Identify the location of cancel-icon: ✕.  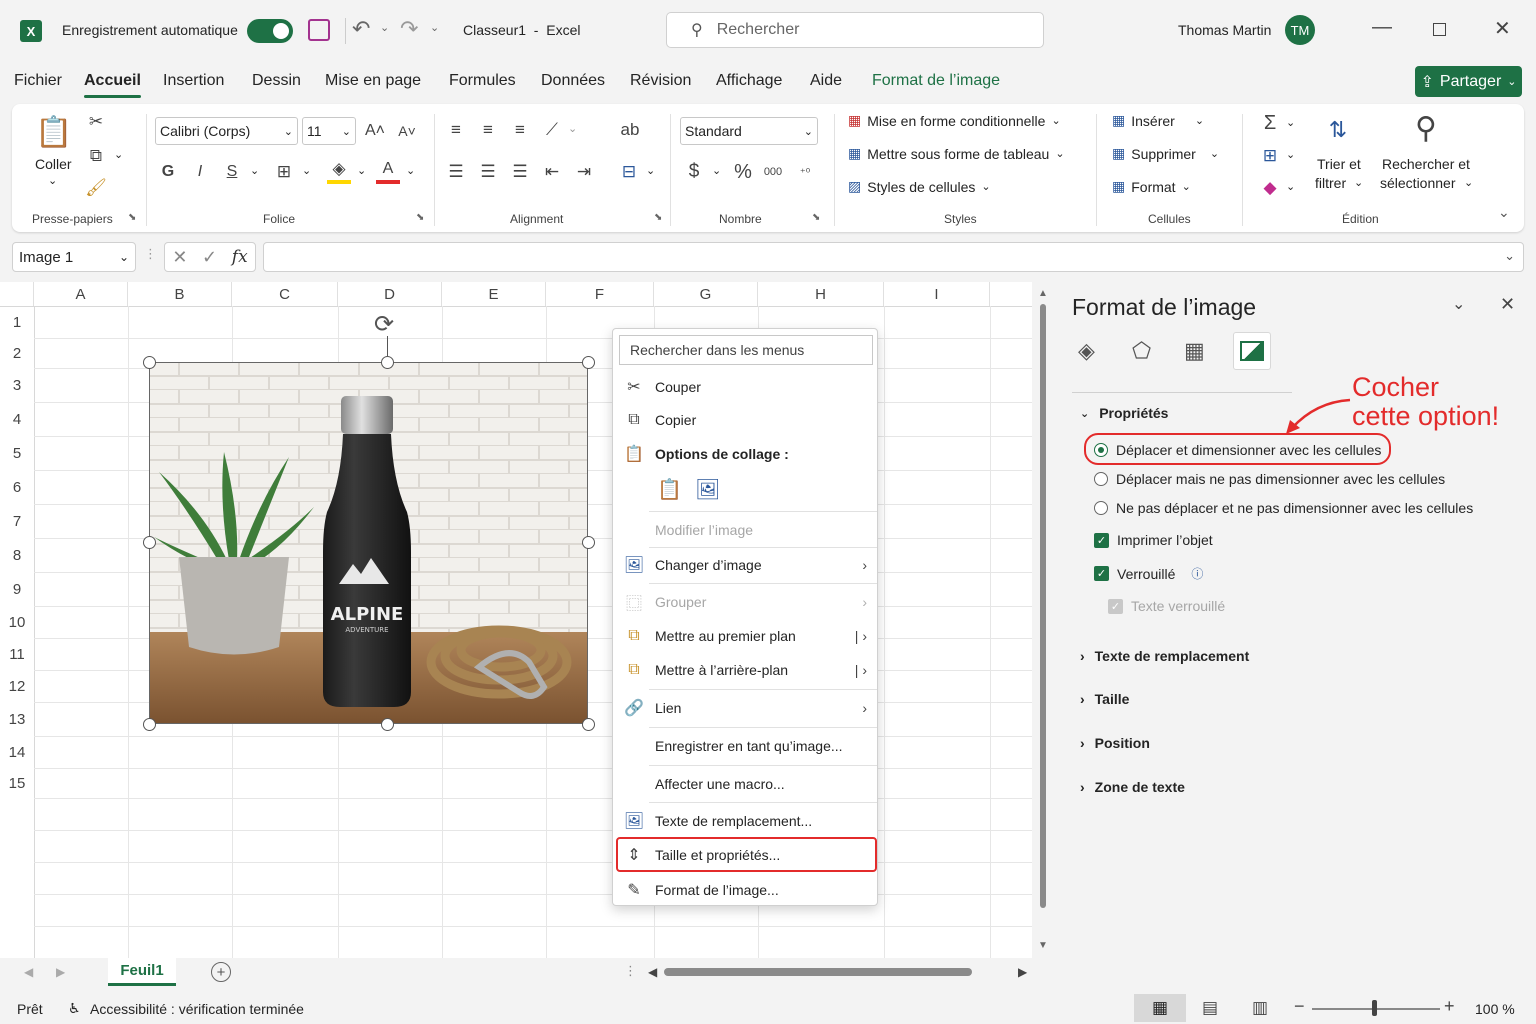
(179, 257).